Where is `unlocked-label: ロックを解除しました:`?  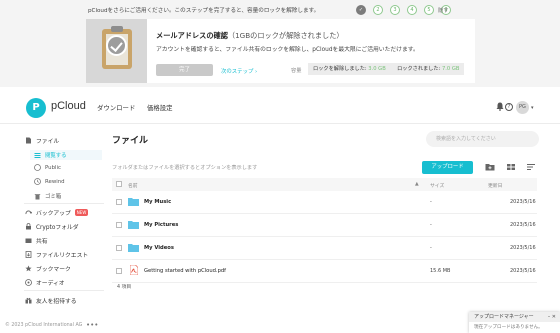 unlocked-label: ロックを解除しました: is located at coordinates (340, 69).